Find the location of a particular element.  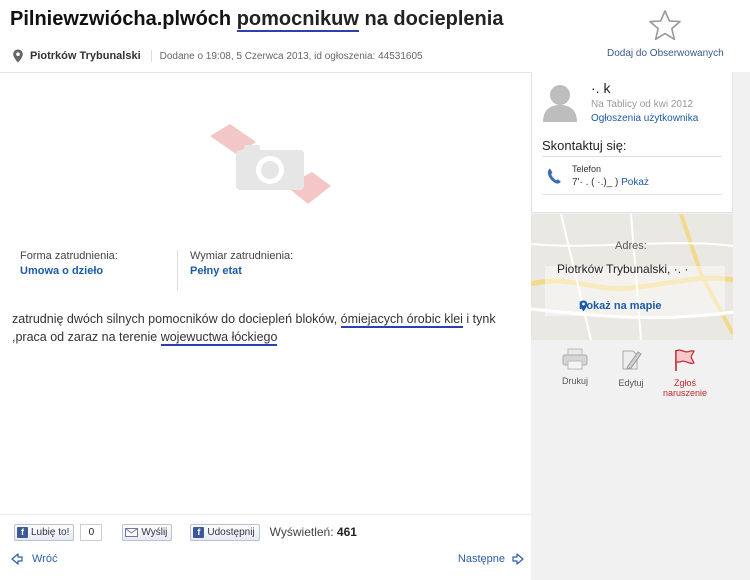

phone-number: 7'· . ( ·.)_ ) Pokaż is located at coordinates (610, 182).